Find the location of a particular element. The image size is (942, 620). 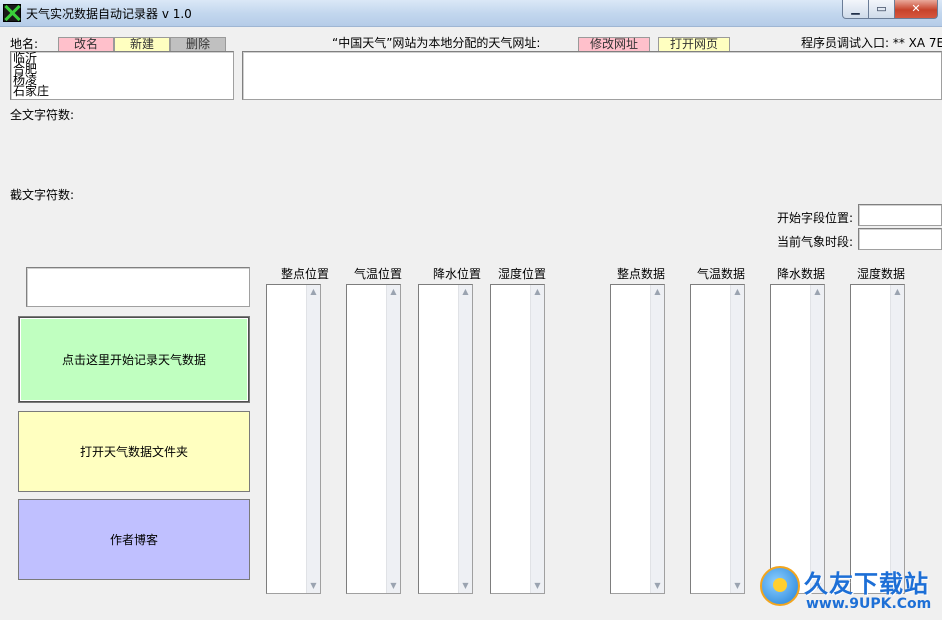

open-data-folder-button: 打开天气数据文件夹 is located at coordinates (134, 451).